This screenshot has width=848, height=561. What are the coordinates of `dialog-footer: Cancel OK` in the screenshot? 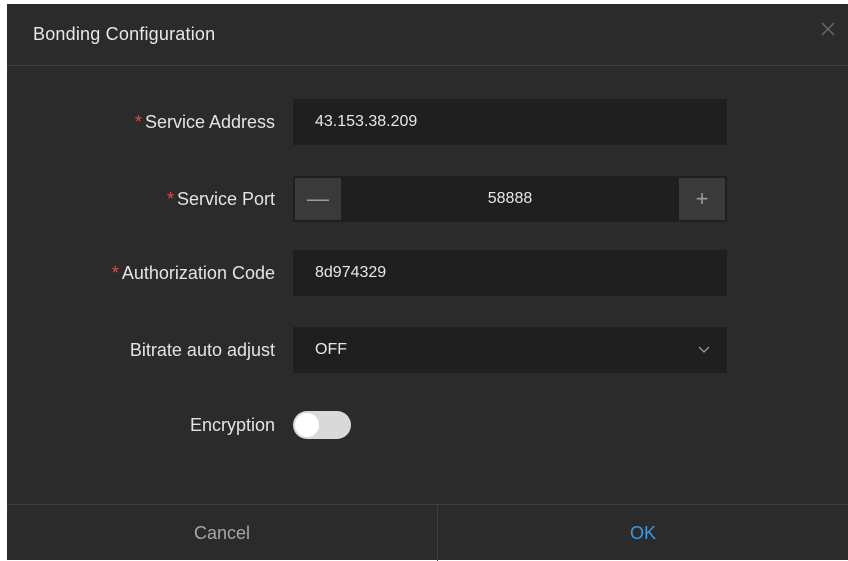 It's located at (427, 532).